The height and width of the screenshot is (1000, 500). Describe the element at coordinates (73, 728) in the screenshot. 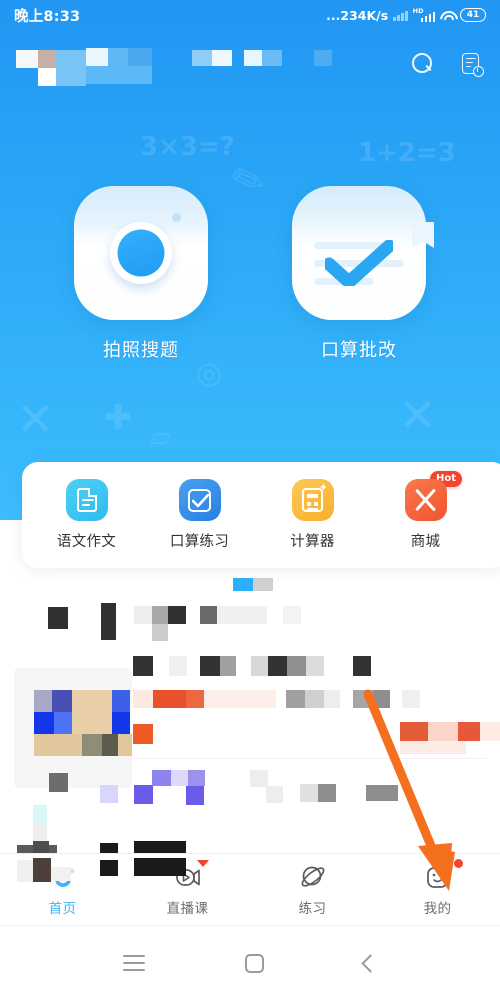

I see `feed-thumbnail-censored` at that location.